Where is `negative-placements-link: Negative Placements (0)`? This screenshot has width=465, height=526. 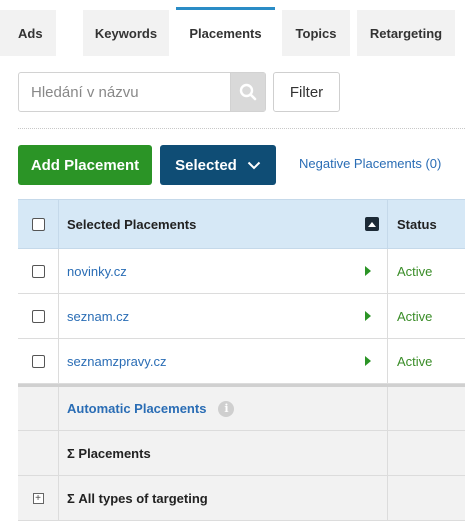
negative-placements-link: Negative Placements (0) is located at coordinates (370, 163).